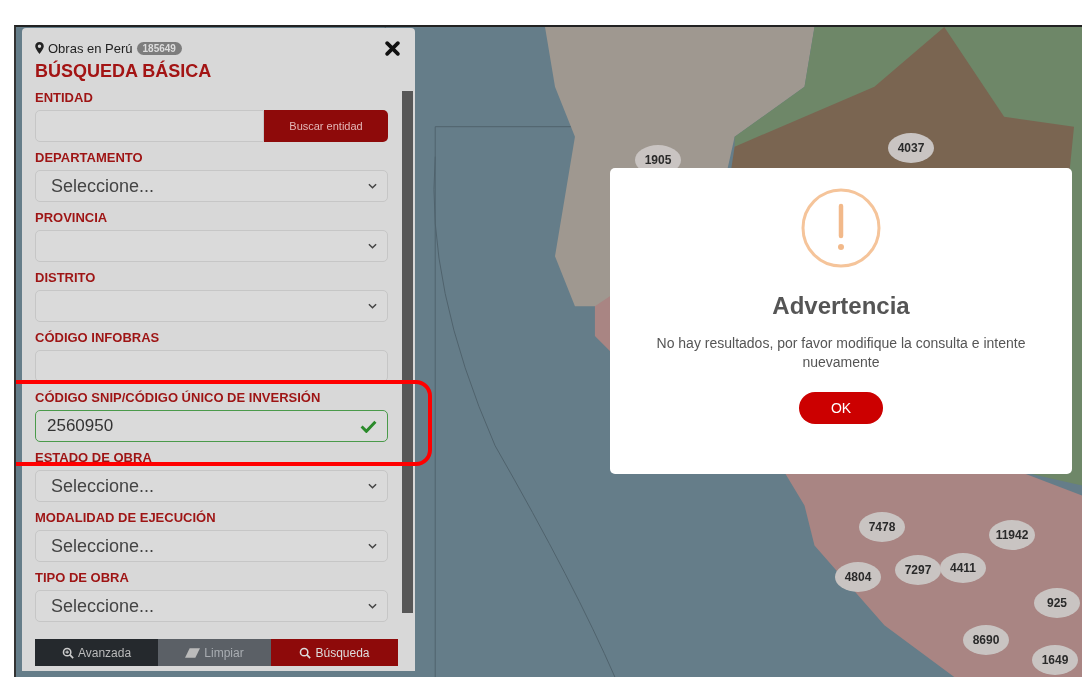 This screenshot has width=1082, height=677. I want to click on field-label: ENTIDAD, so click(64, 97).